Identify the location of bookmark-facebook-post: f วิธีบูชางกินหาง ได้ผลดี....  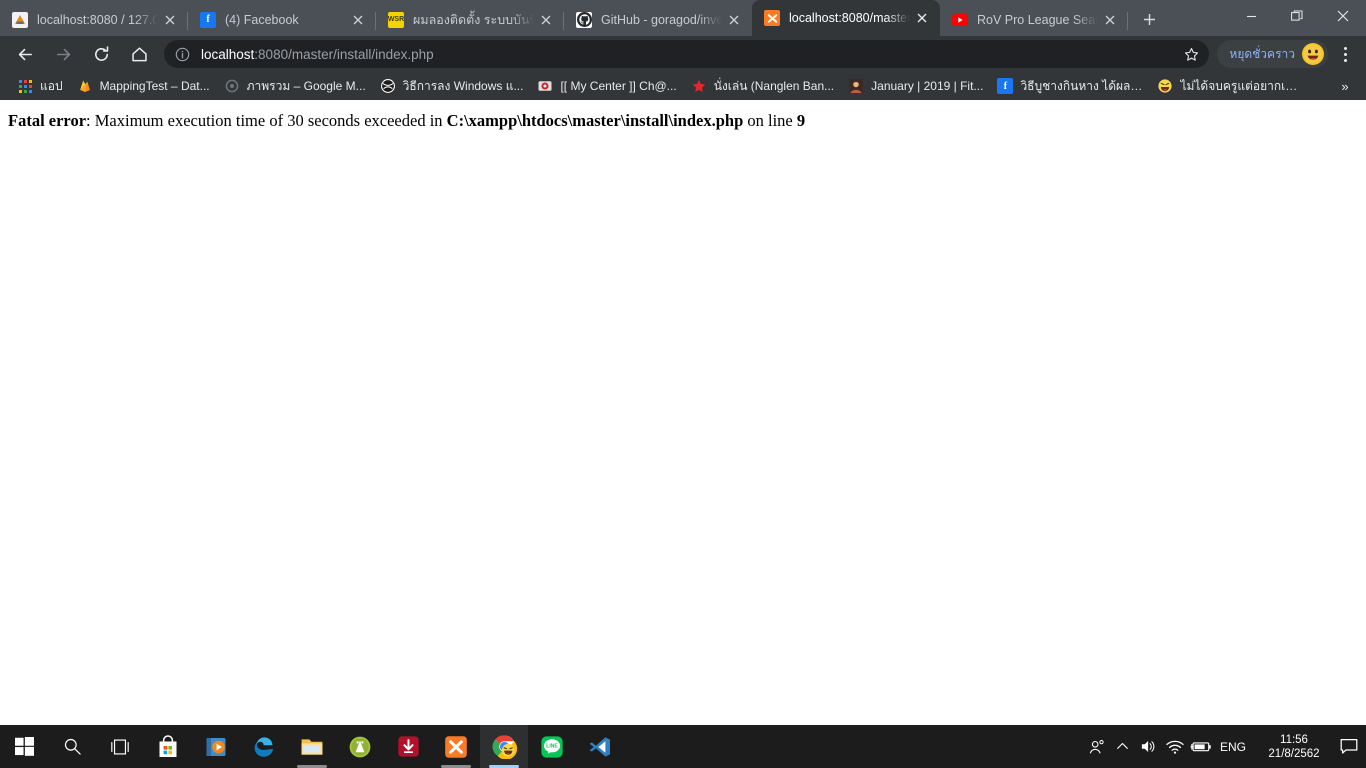
(1070, 86).